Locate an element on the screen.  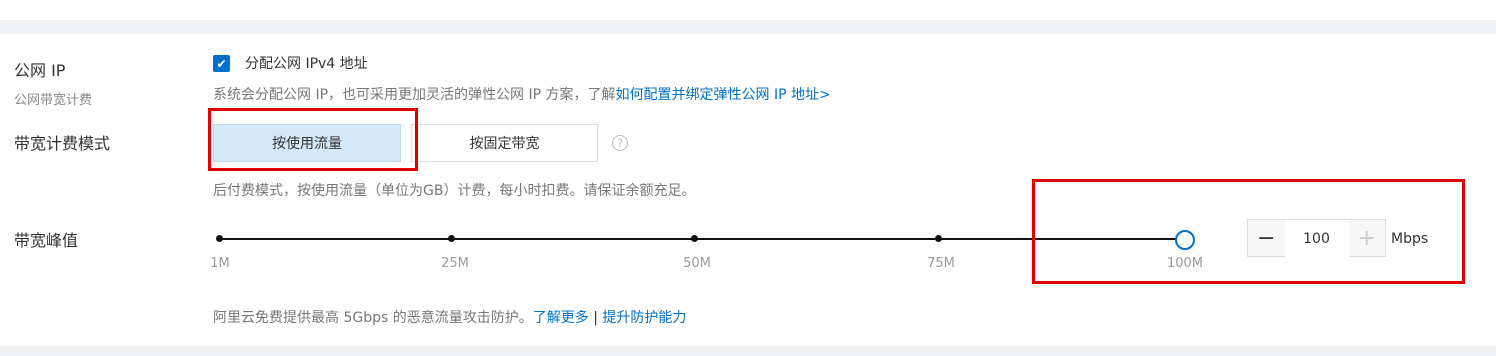
pay-by-bandwidth-button: 按固定带宽 is located at coordinates (504, 143).